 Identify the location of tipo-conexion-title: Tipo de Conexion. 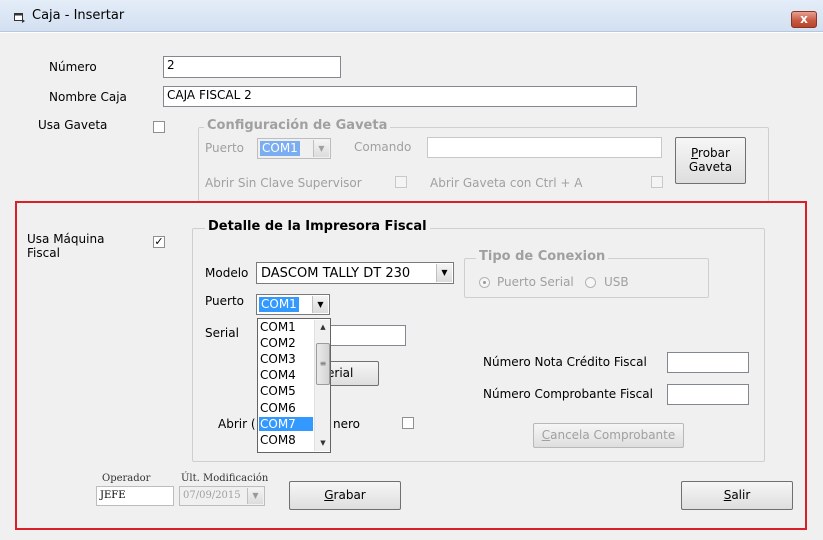
(542, 256).